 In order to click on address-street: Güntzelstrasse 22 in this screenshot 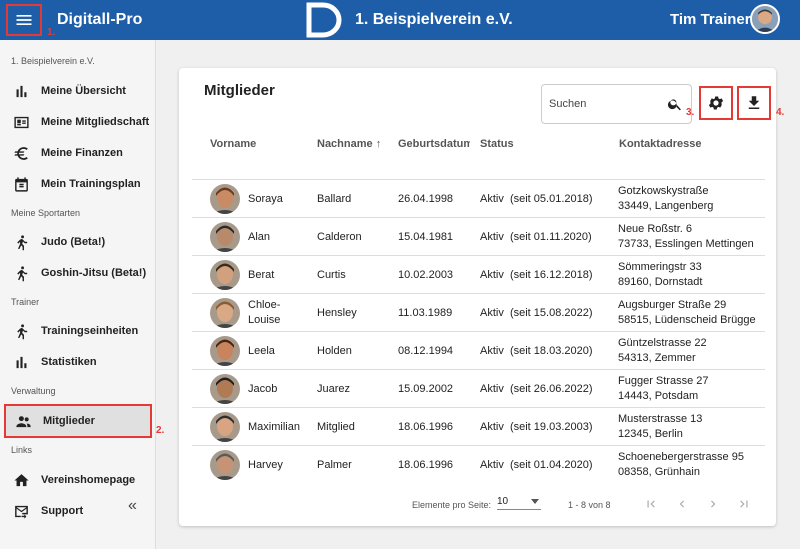, I will do `click(662, 343)`.